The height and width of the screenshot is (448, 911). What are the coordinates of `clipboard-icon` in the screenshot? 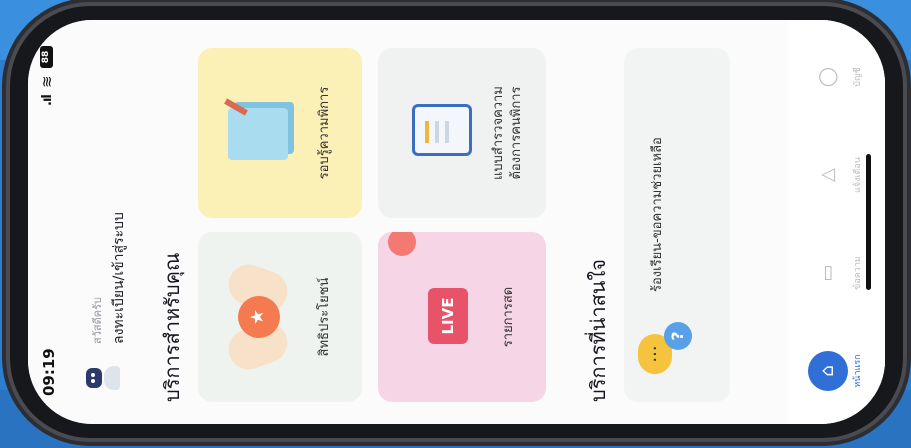 It's located at (442, 130).